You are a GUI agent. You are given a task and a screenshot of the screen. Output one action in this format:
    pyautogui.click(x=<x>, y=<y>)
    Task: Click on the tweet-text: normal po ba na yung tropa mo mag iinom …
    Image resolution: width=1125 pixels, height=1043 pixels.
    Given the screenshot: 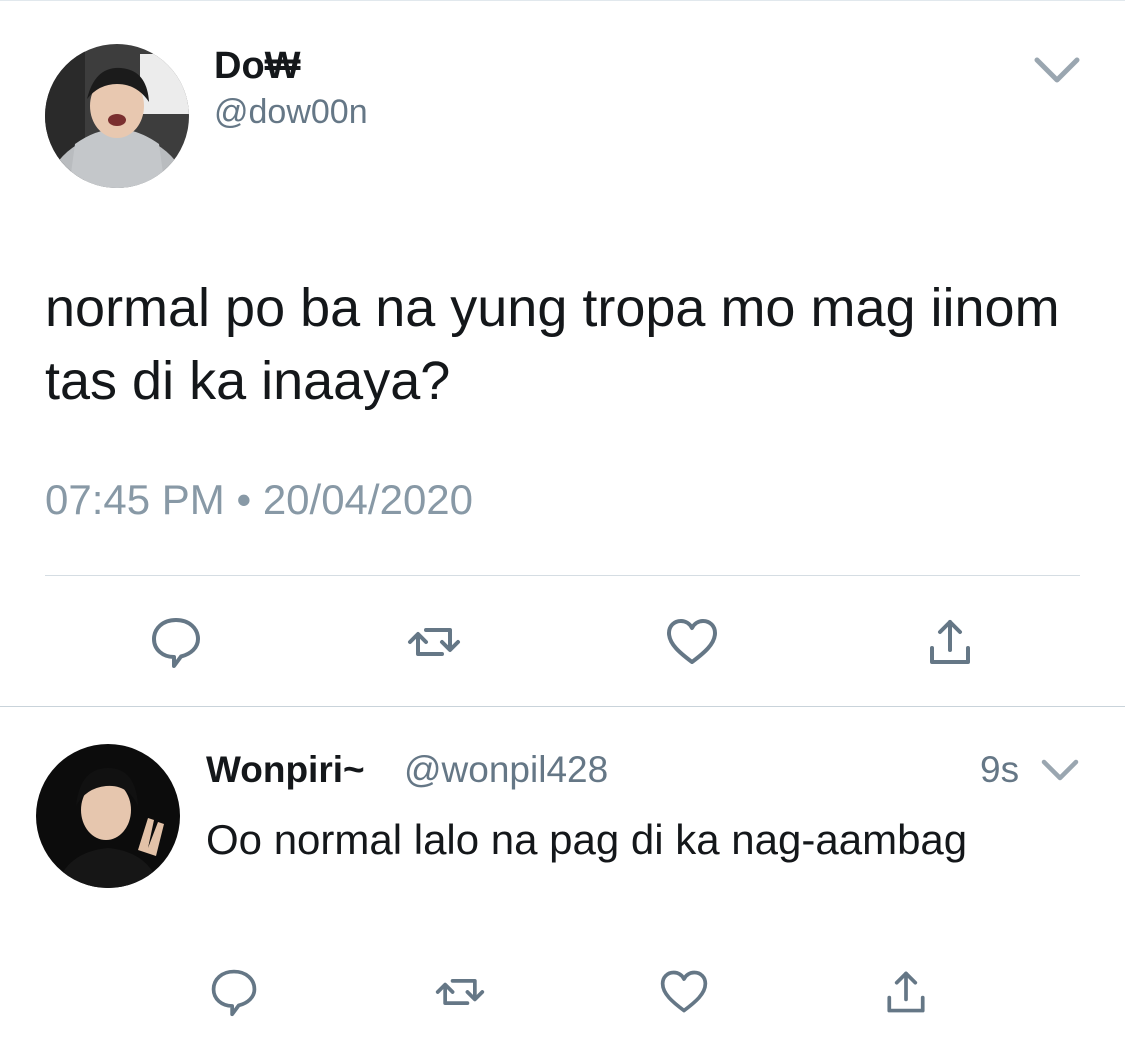 What is the action you would take?
    pyautogui.click(x=552, y=344)
    